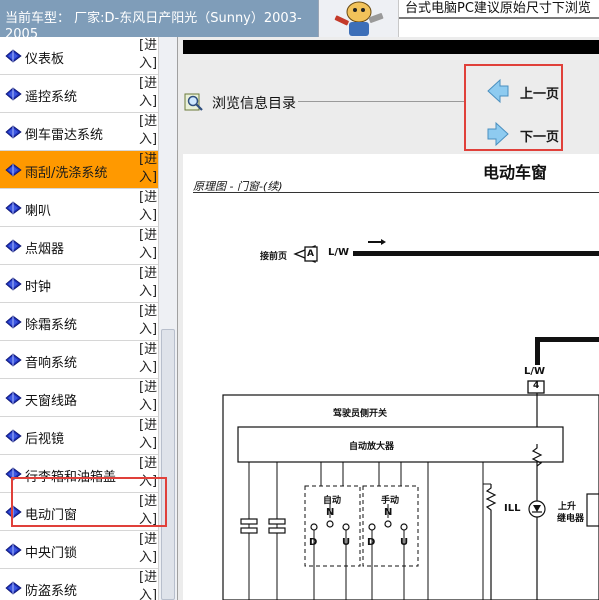  What do you see at coordinates (391, 47) in the screenshot?
I see `top-black-bar` at bounding box center [391, 47].